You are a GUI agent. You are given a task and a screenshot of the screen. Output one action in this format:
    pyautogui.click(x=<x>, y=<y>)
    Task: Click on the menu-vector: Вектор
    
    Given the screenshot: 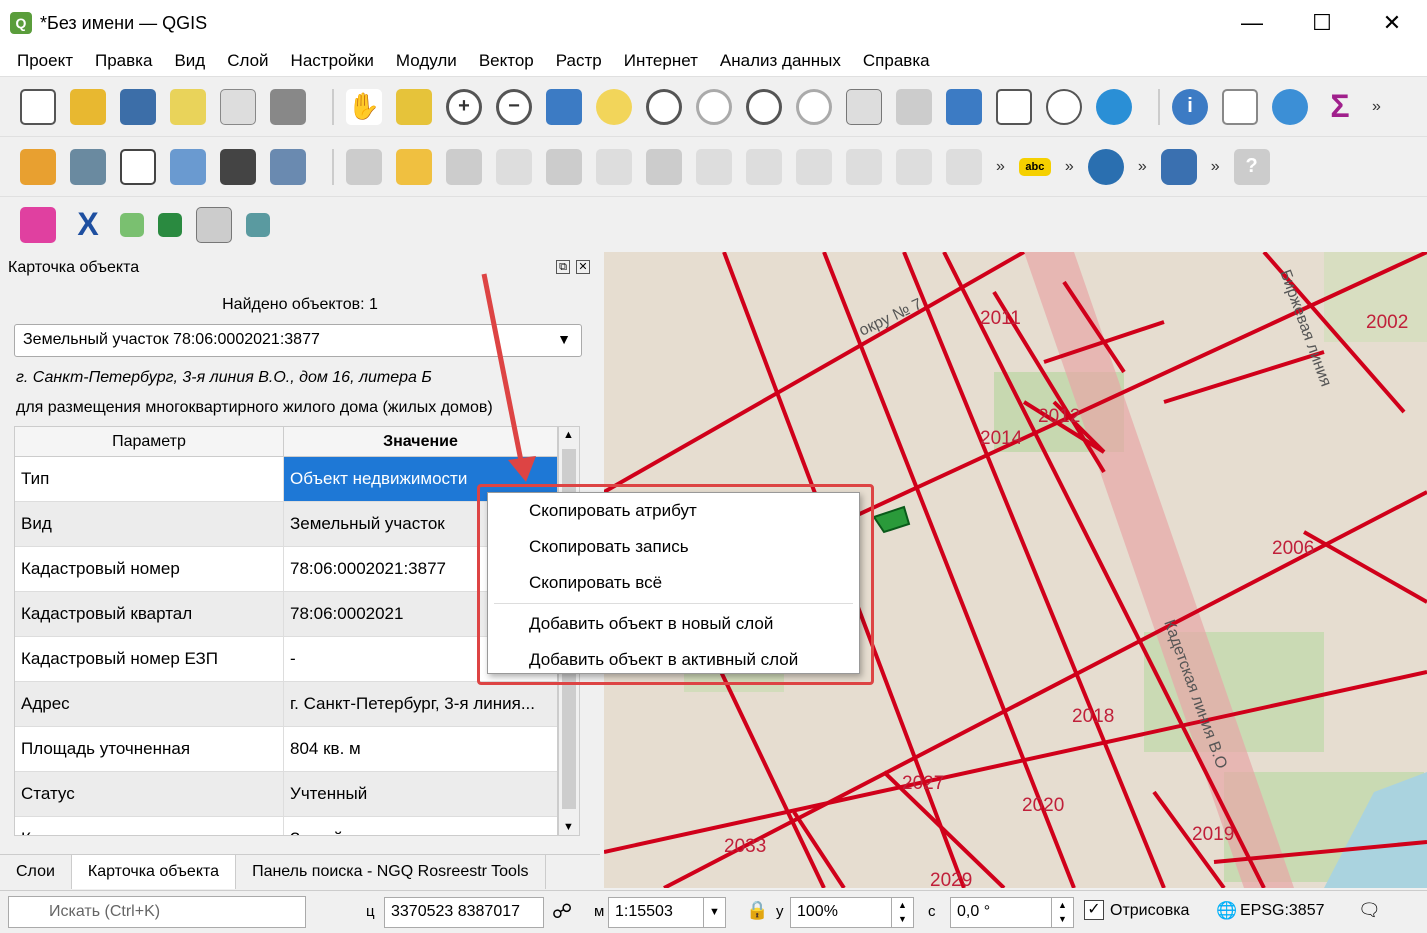 What is the action you would take?
    pyautogui.click(x=506, y=61)
    